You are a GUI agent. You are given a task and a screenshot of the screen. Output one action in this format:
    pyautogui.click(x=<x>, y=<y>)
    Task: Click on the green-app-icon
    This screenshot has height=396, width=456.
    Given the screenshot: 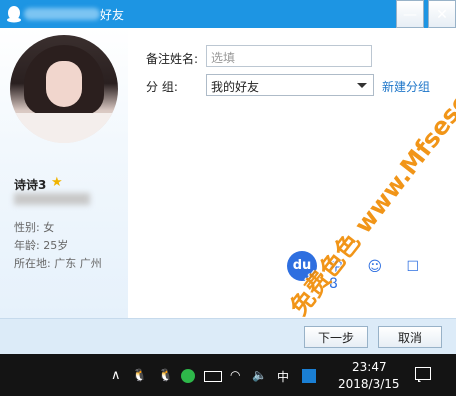 What is the action you would take?
    pyautogui.click(x=188, y=376)
    